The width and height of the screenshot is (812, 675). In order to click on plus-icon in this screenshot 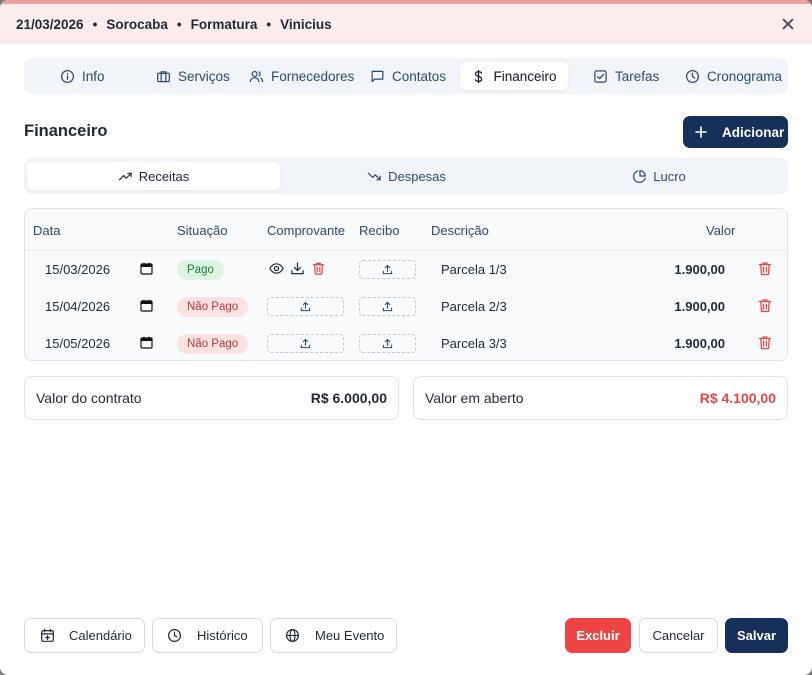, I will do `click(701, 132)`.